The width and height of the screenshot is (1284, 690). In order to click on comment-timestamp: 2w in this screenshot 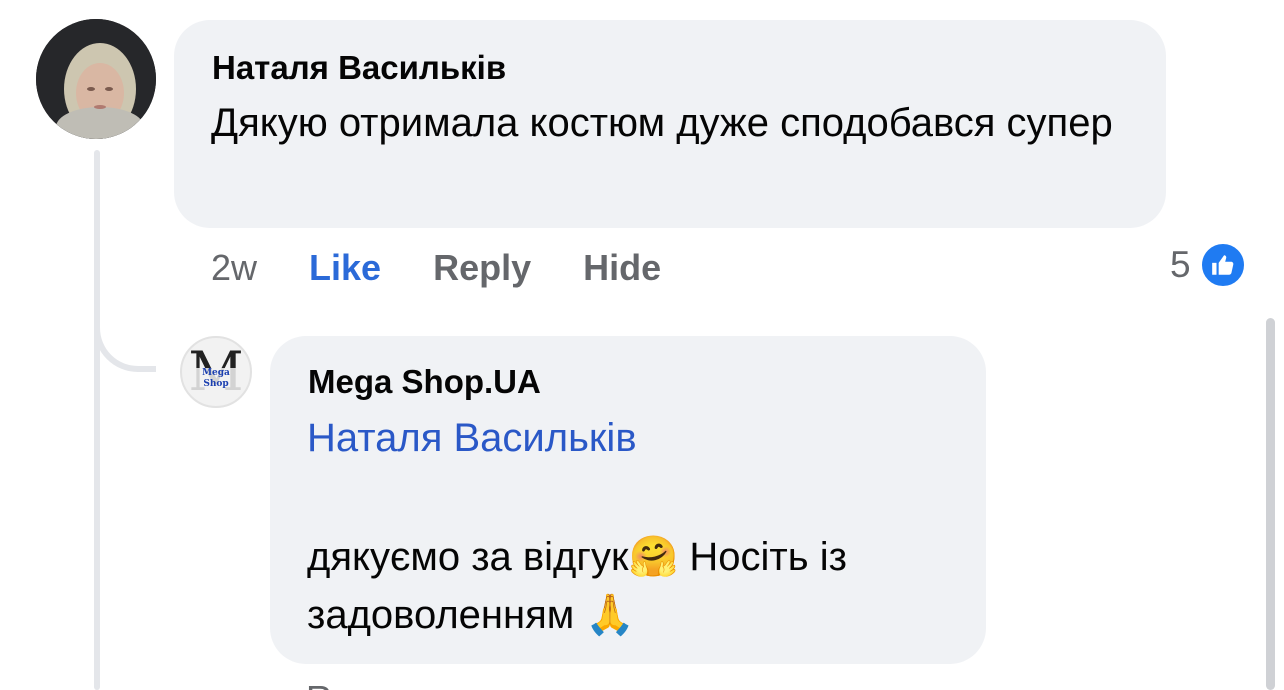, I will do `click(234, 268)`.